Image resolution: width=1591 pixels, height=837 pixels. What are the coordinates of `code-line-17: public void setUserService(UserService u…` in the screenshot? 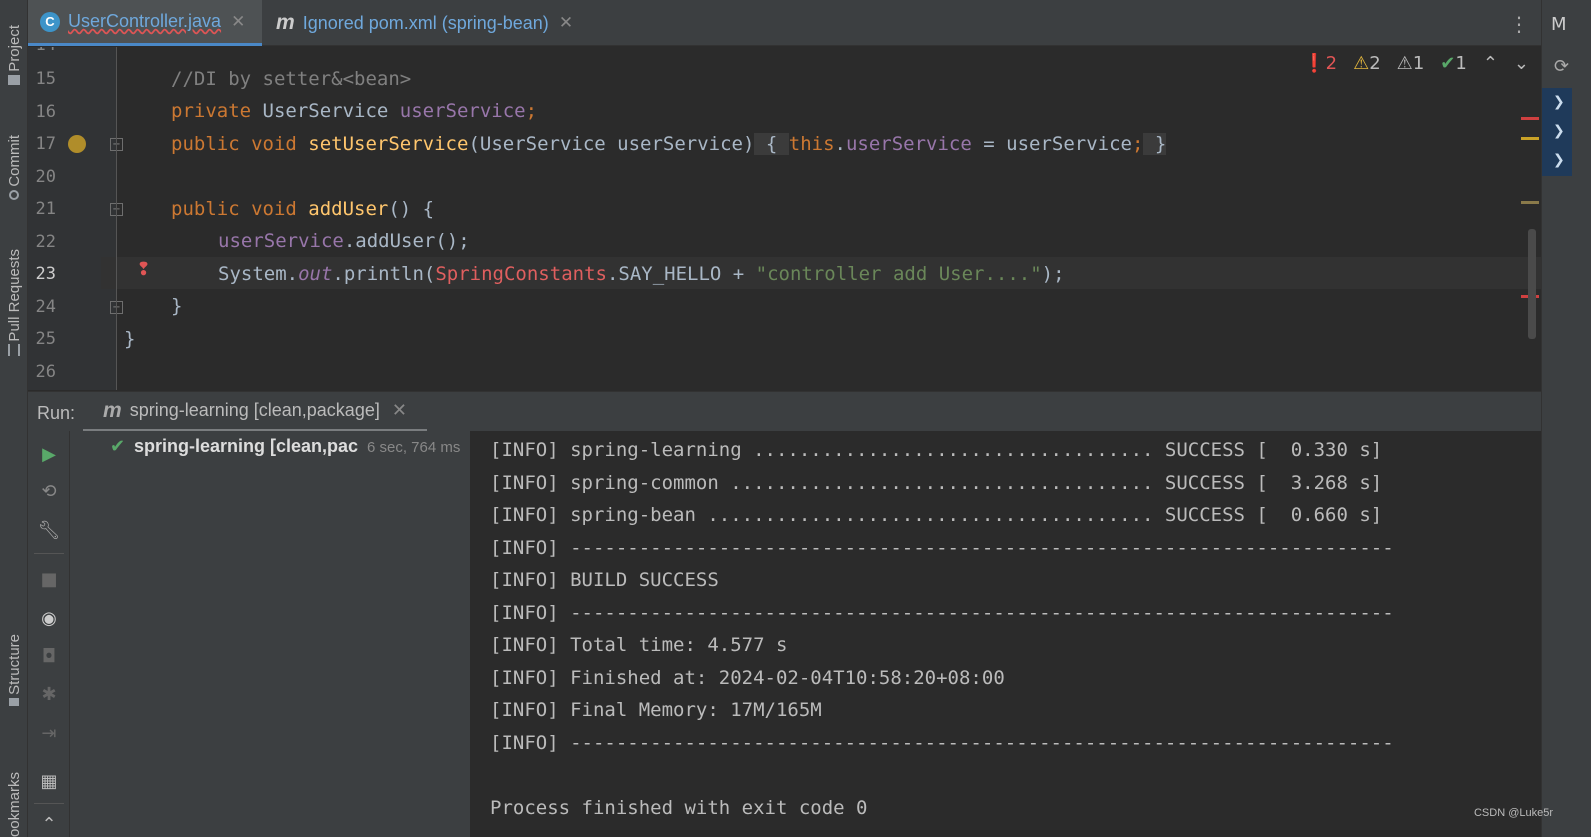 It's located at (669, 144).